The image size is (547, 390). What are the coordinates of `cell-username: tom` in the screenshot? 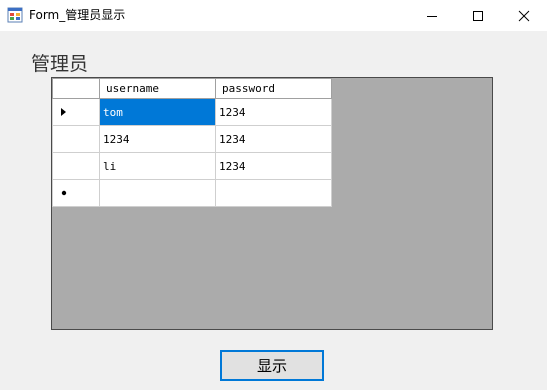 It's located at (157, 112).